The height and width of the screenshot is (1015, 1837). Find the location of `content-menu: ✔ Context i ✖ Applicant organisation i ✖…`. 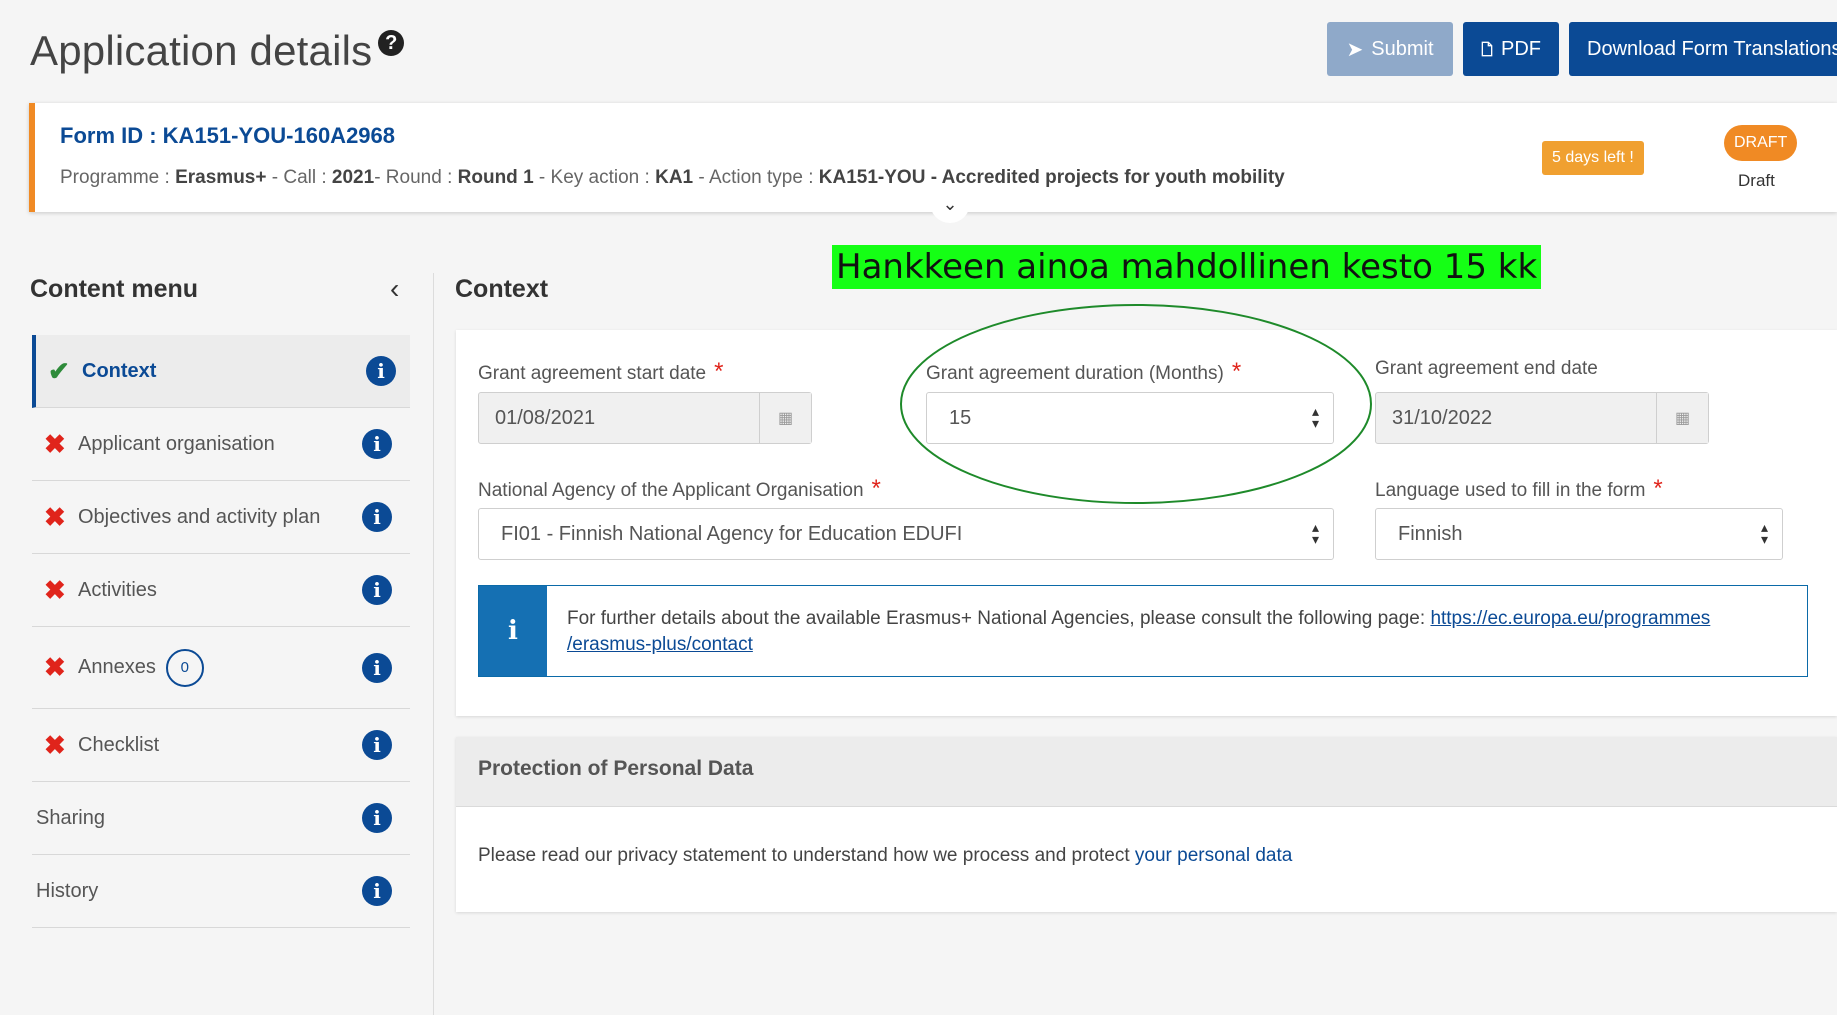

content-menu: ✔ Context i ✖ Applicant organisation i ✖… is located at coordinates (221, 631).